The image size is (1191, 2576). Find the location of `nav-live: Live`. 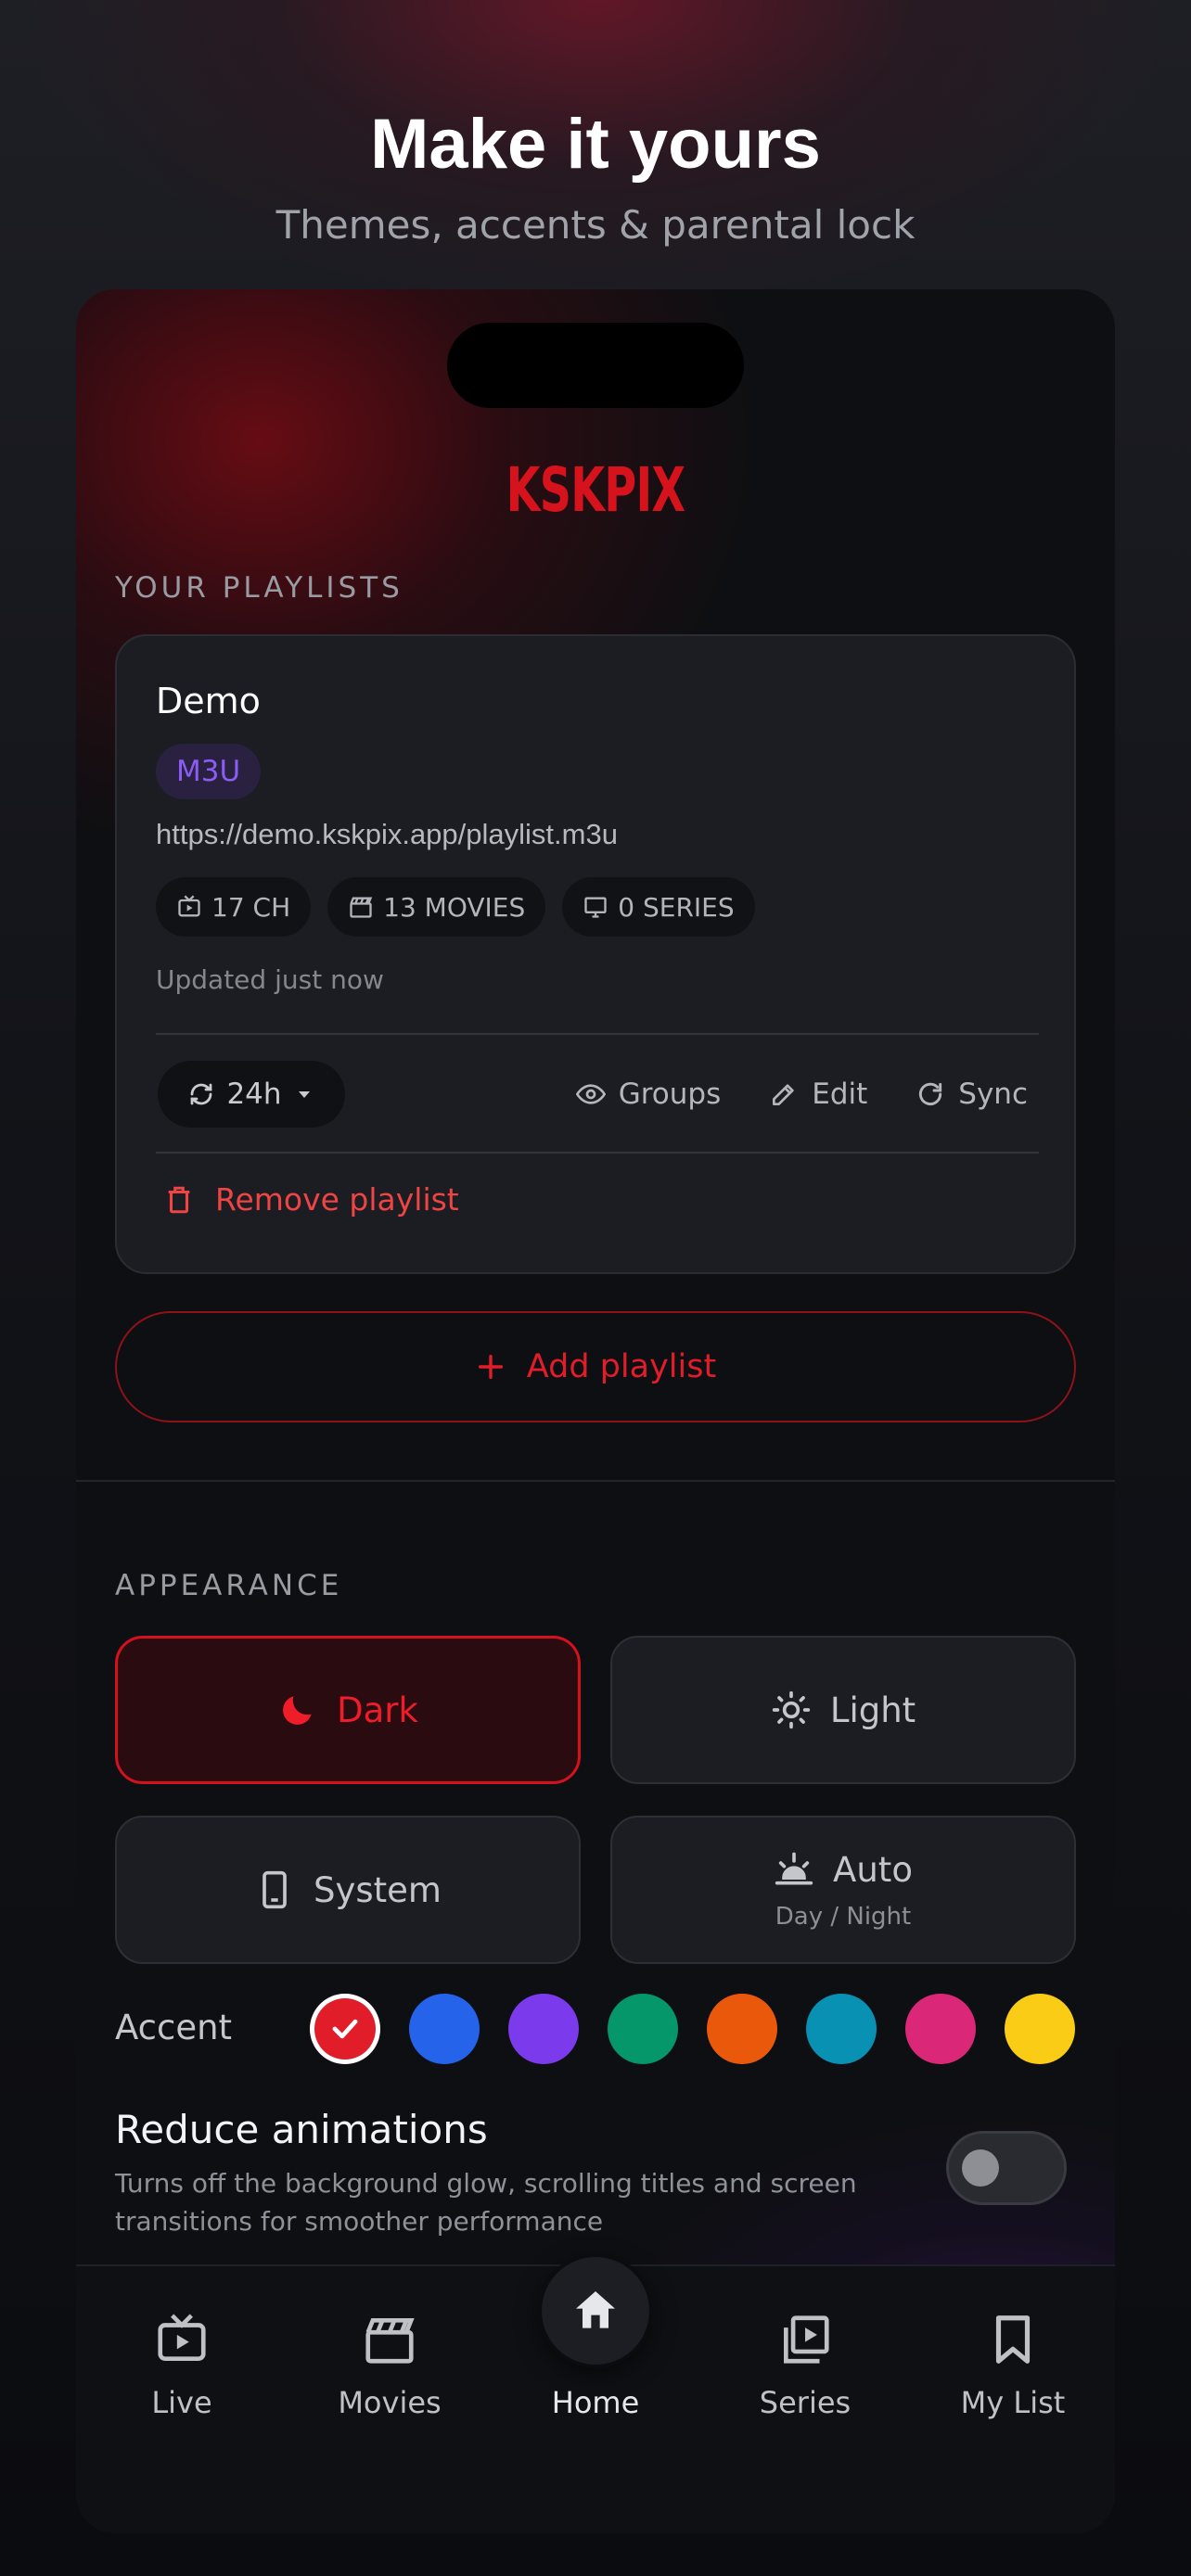

nav-live: Live is located at coordinates (181, 2366).